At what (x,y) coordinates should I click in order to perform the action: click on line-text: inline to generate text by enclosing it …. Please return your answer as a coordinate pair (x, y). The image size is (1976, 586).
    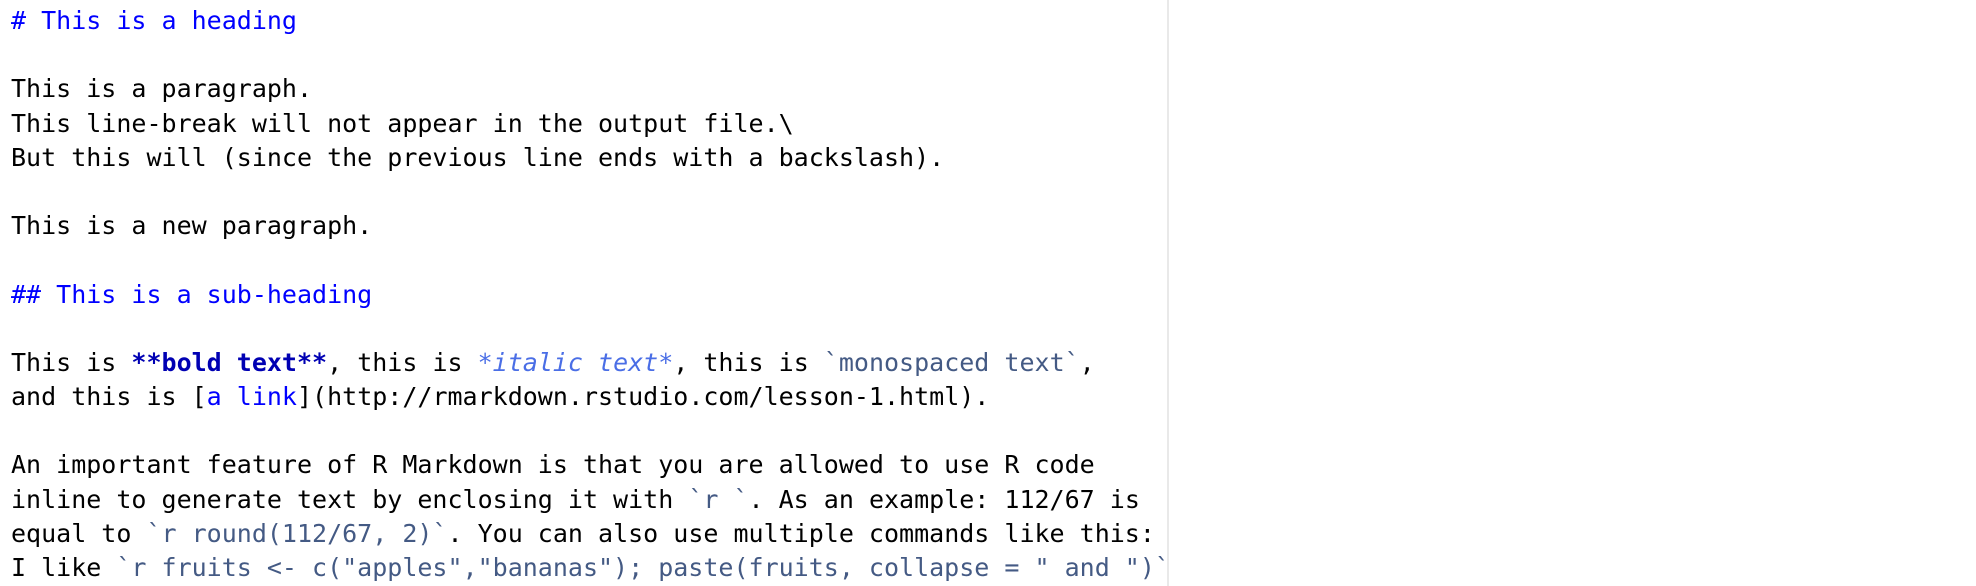
    Looking at the image, I should click on (350, 499).